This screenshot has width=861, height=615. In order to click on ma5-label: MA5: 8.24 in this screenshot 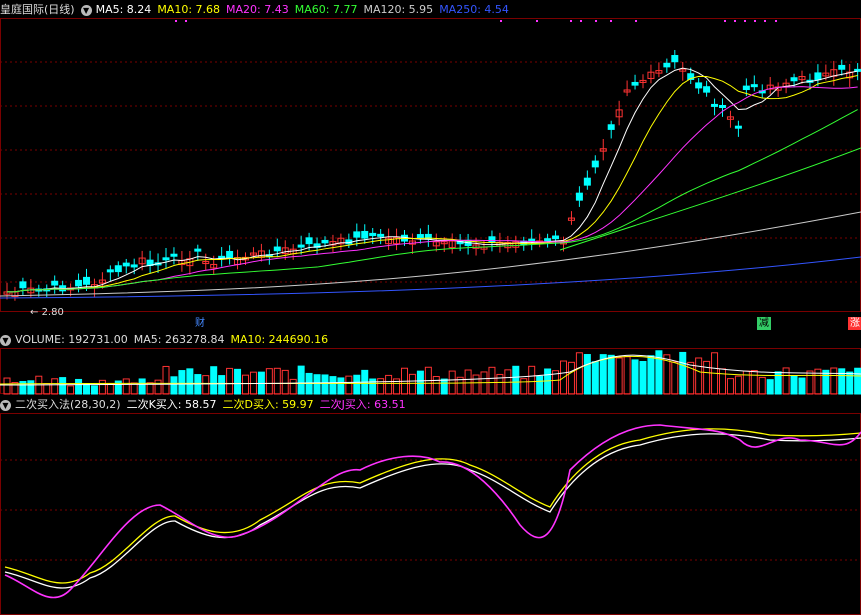, I will do `click(123, 9)`.